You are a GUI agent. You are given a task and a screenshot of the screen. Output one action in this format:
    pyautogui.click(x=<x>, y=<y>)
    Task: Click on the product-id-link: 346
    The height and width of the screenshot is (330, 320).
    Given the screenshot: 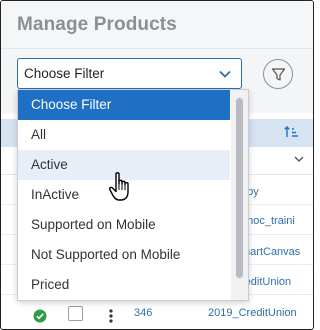 What is the action you would take?
    pyautogui.click(x=143, y=313)
    